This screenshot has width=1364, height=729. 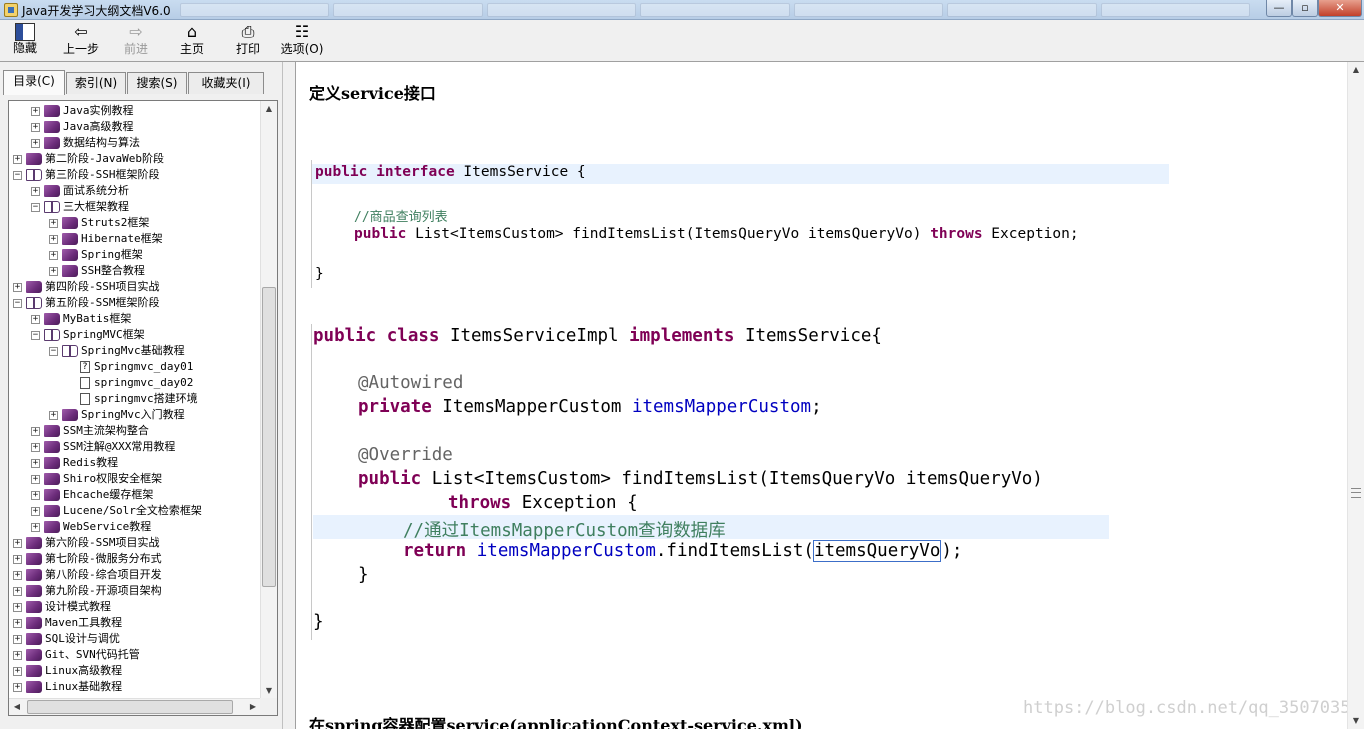 I want to click on tab-index: 索引(N), so click(x=96, y=83).